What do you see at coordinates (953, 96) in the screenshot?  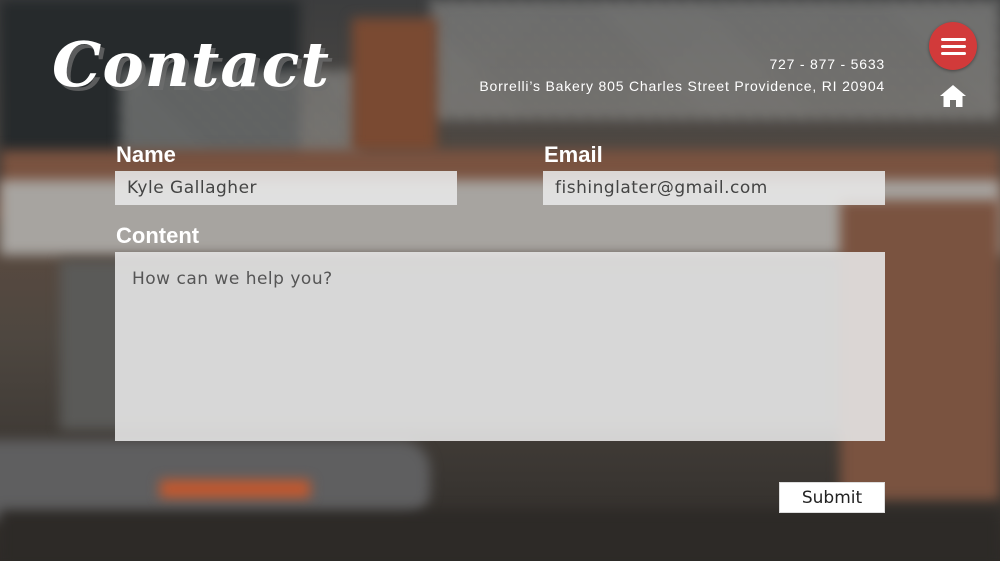 I see `home-icon` at bounding box center [953, 96].